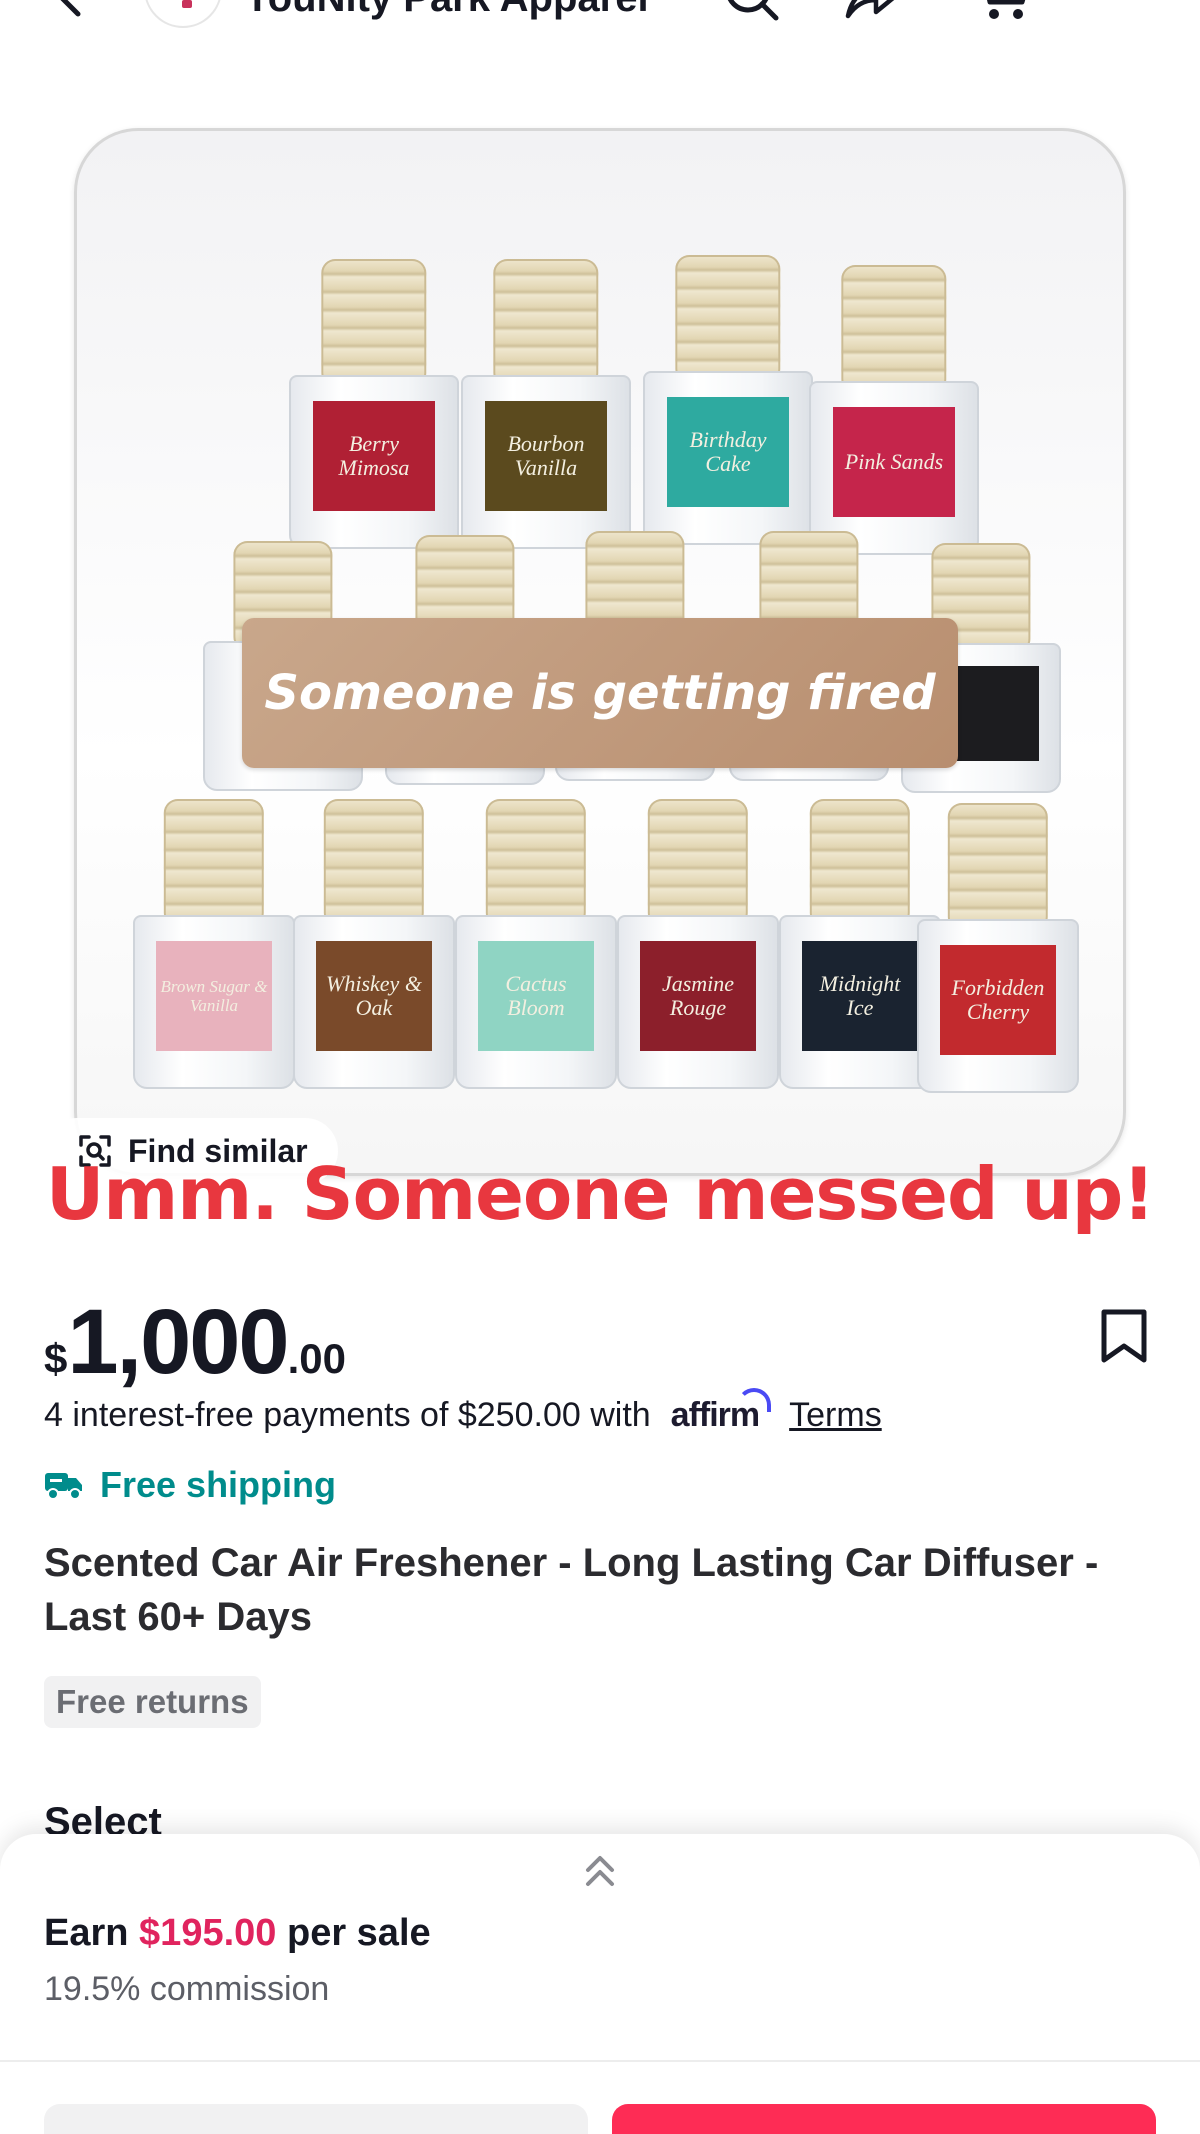 The image size is (1200, 2134). Describe the element at coordinates (218, 1484) in the screenshot. I see `free-shipping-label: Free shipping` at that location.